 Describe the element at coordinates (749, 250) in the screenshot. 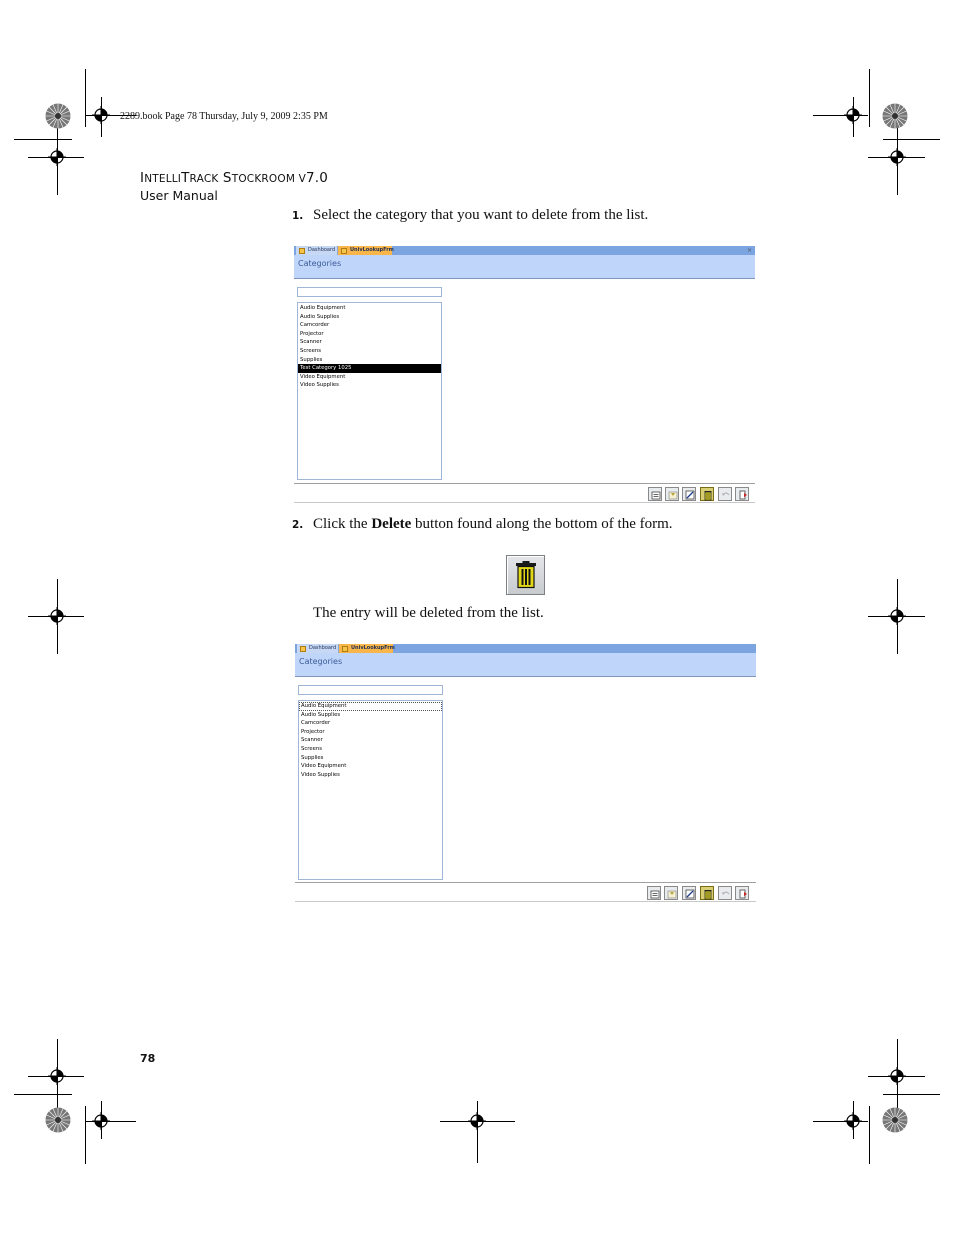

I see `close-icon: ×` at that location.